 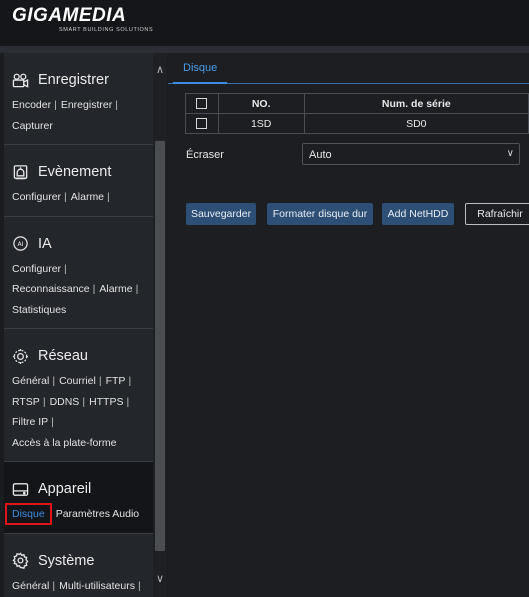 I want to click on sidebar-section-header: AI IA, so click(x=79, y=238).